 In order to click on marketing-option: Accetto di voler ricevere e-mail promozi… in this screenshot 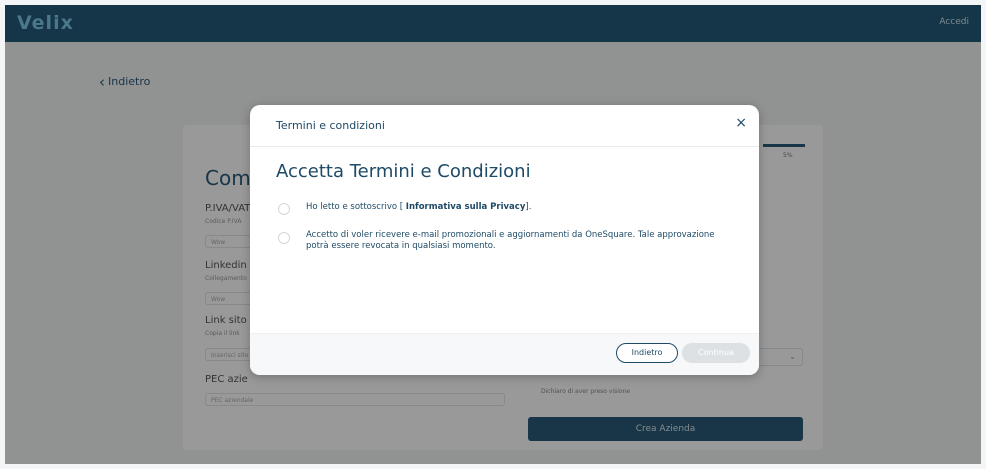, I will do `click(498, 241)`.